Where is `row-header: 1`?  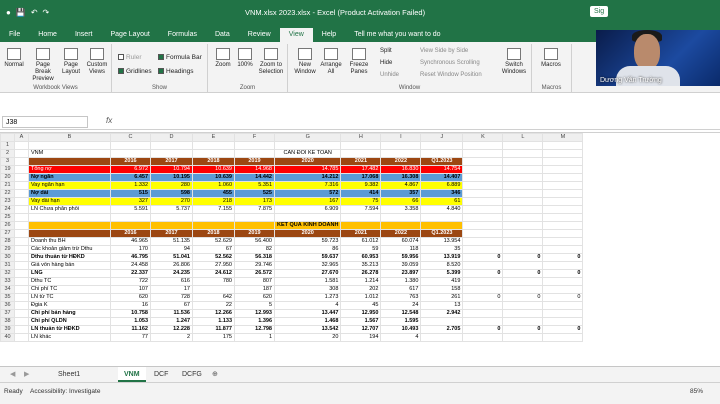 row-header: 1 is located at coordinates (7, 145).